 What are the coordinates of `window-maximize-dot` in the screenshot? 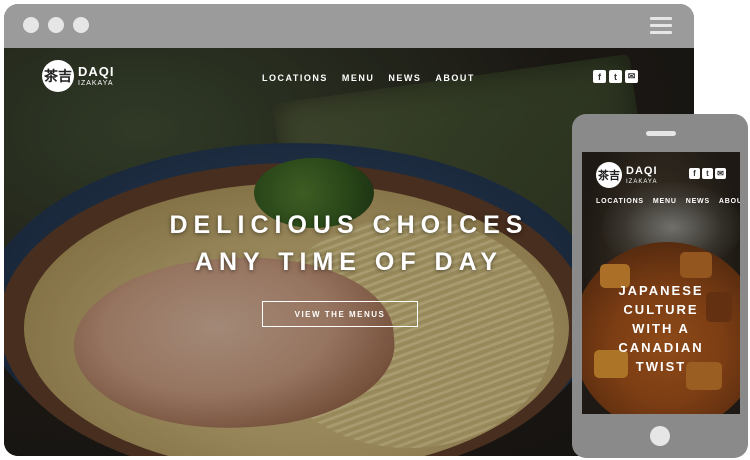 It's located at (81, 25).